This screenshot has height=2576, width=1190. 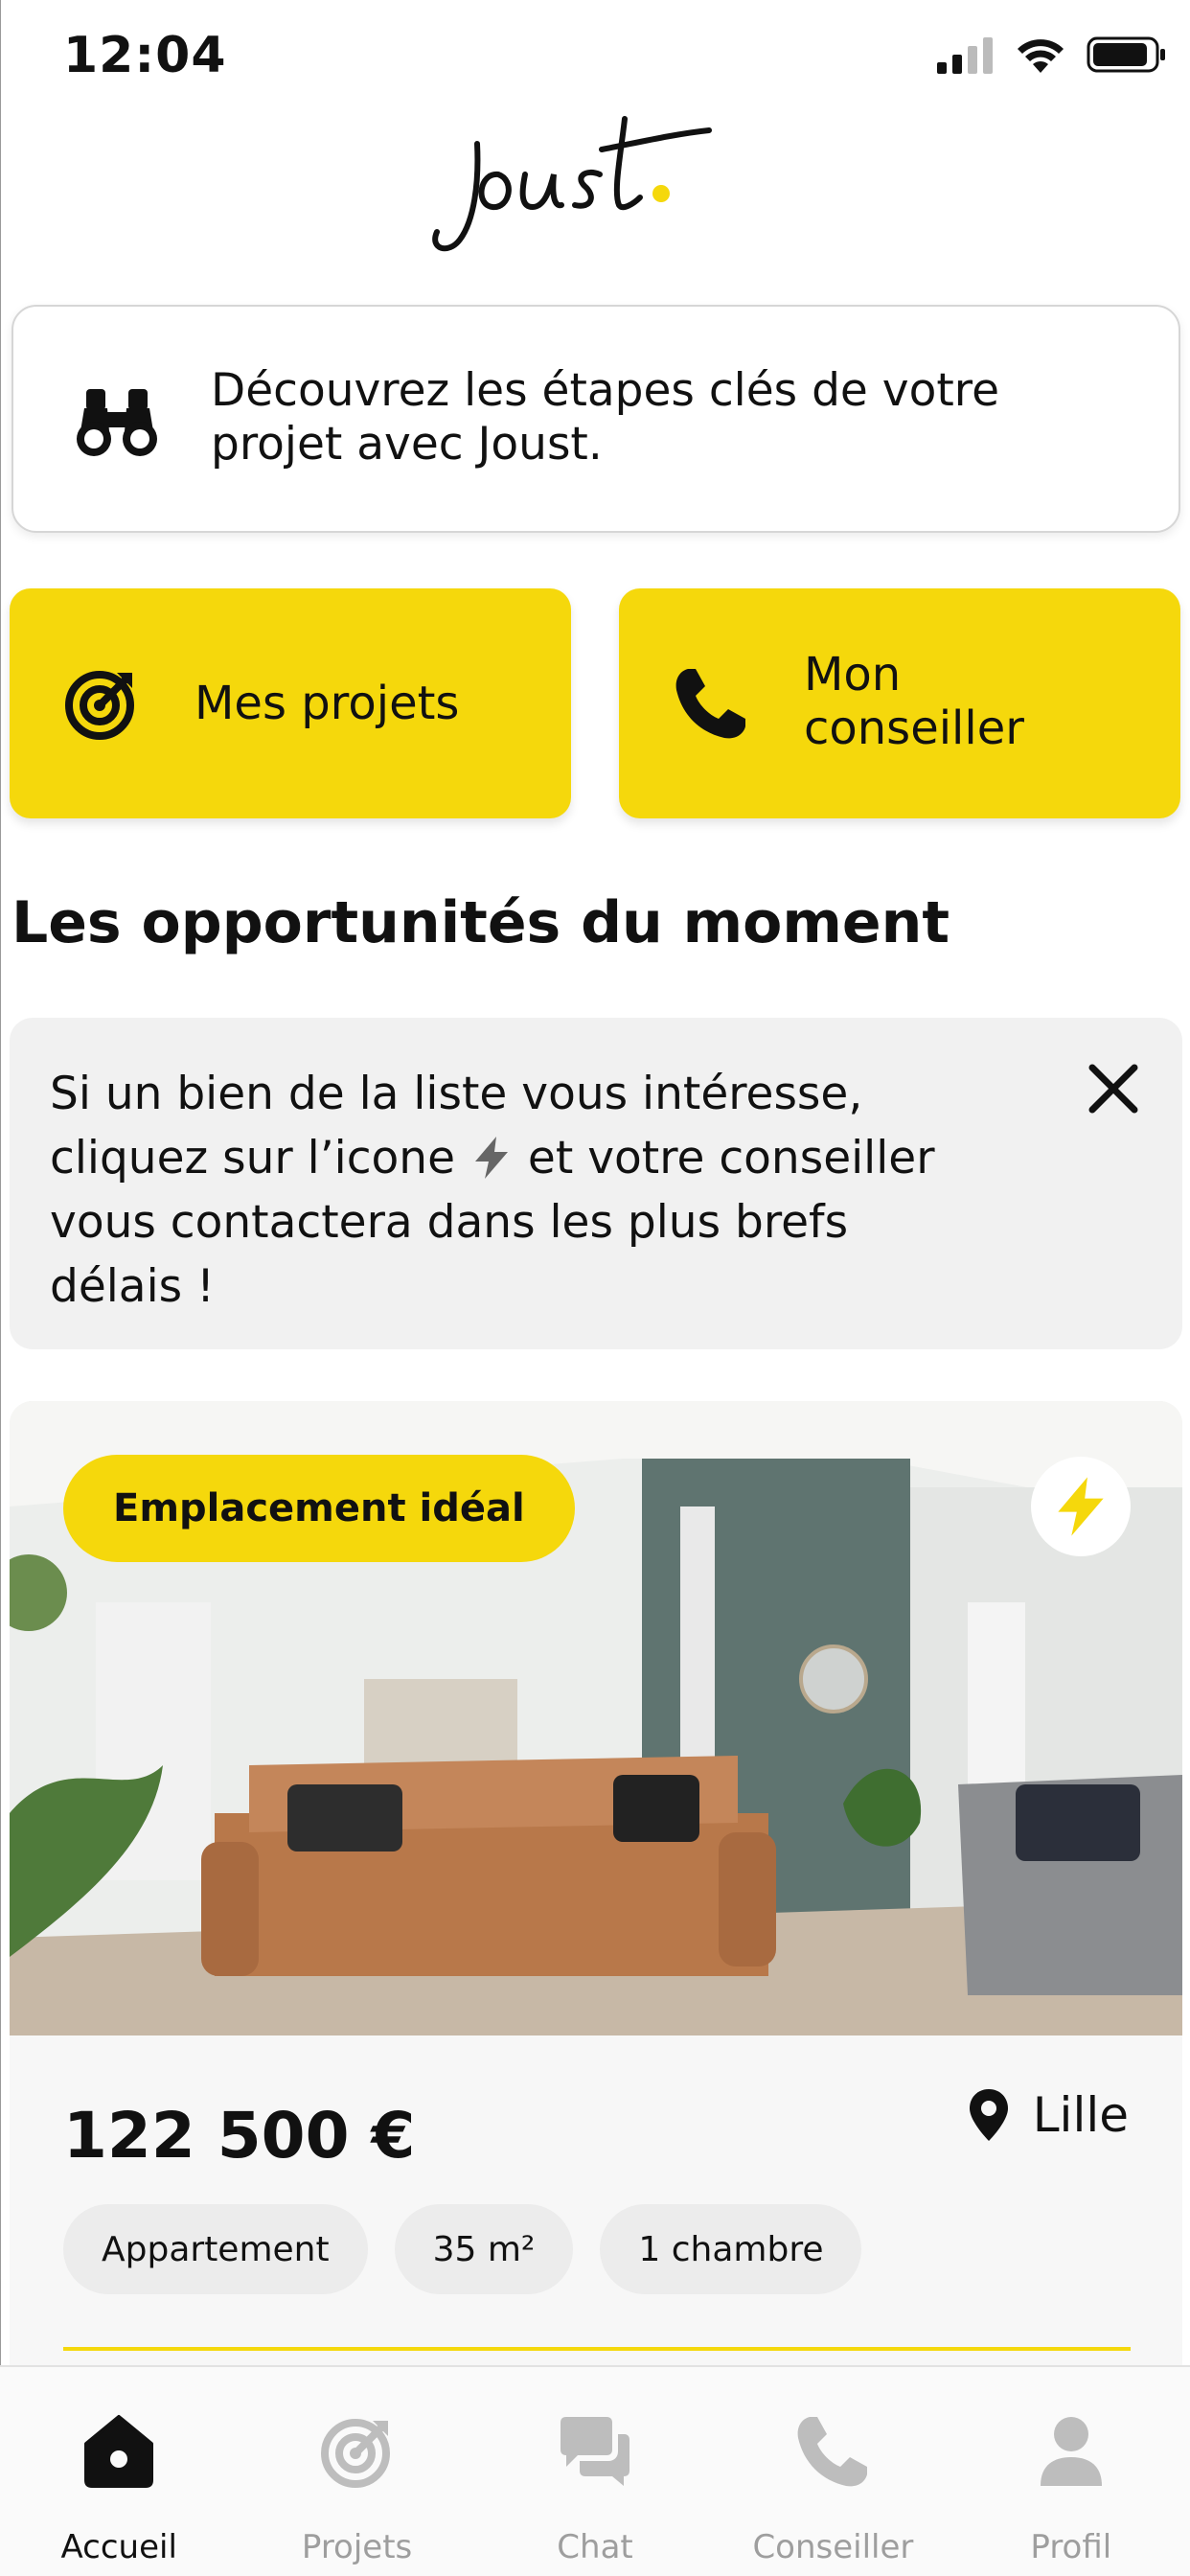 I want to click on binoculars-icon, so click(x=117, y=422).